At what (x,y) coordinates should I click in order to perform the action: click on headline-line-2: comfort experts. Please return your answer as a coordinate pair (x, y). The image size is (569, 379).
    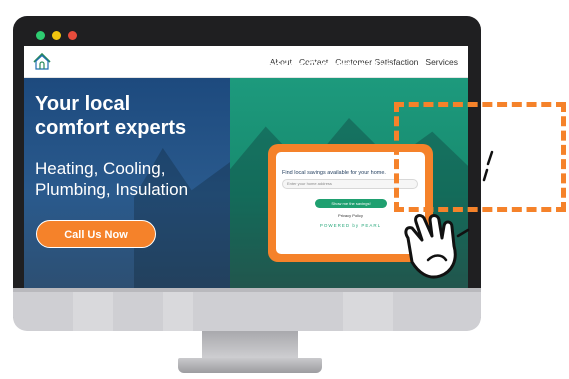
    Looking at the image, I should click on (111, 128).